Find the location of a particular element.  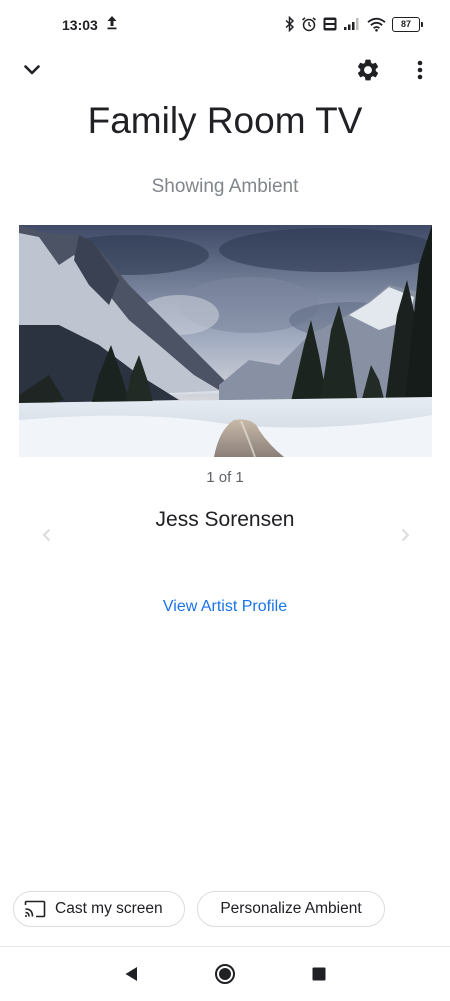

status-time: 13:03 is located at coordinates (80, 25).